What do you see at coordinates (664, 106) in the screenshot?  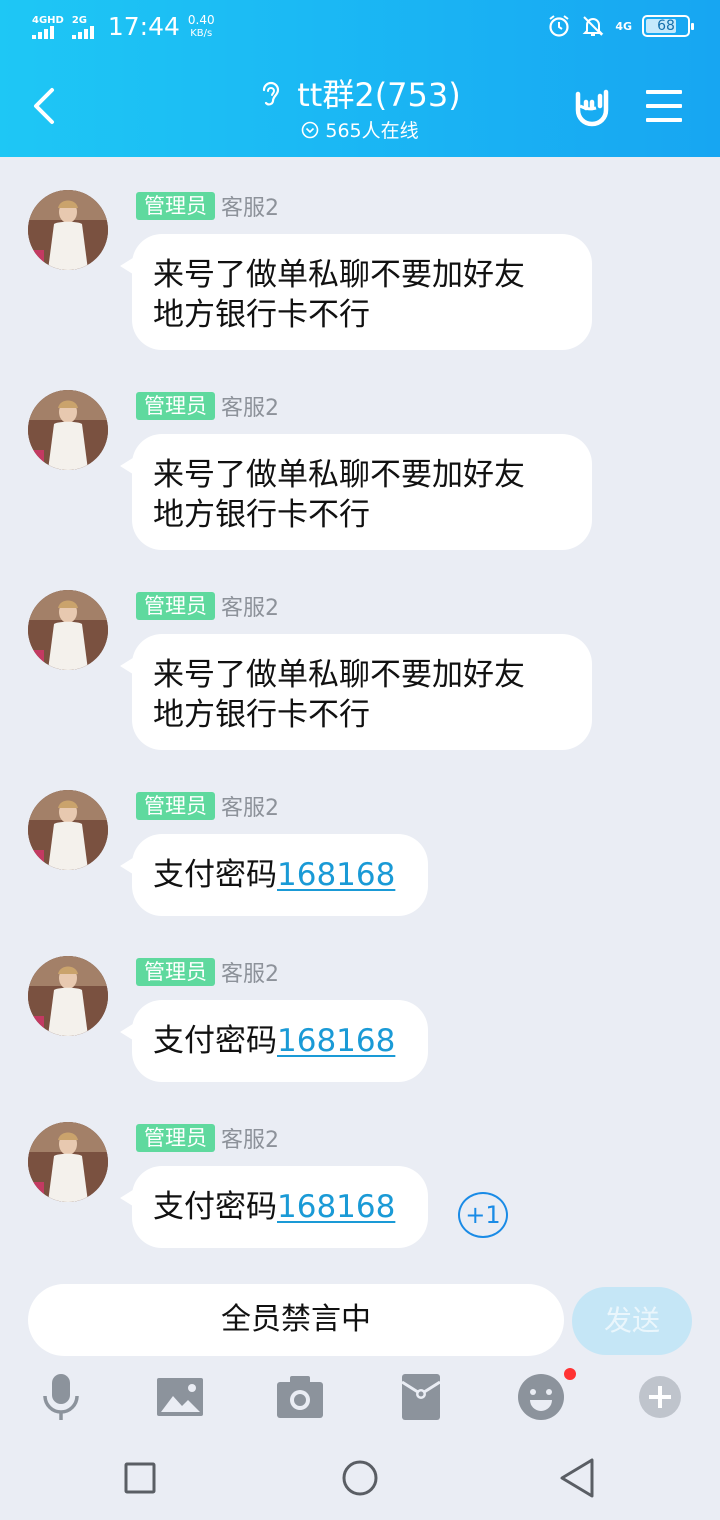 I see `menu-icon` at bounding box center [664, 106].